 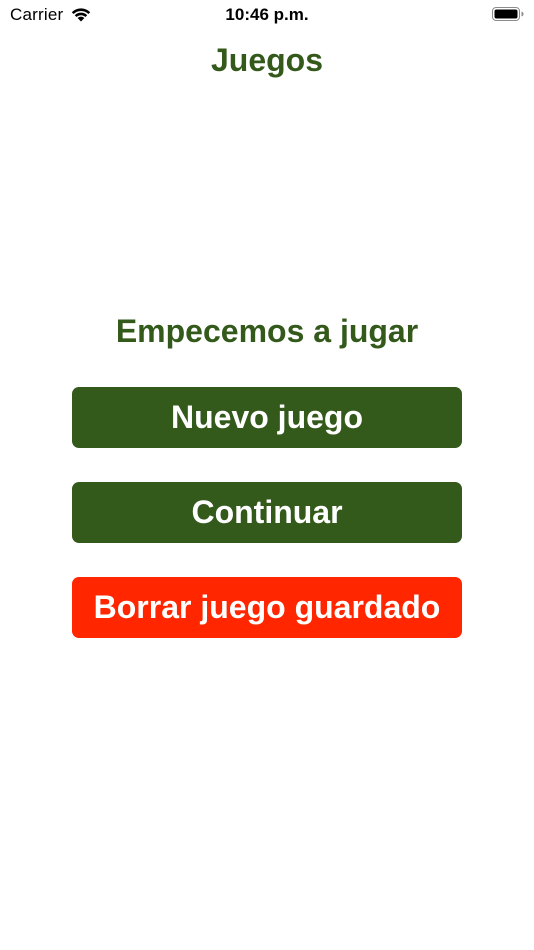 I want to click on battery-icon, so click(x=508, y=14).